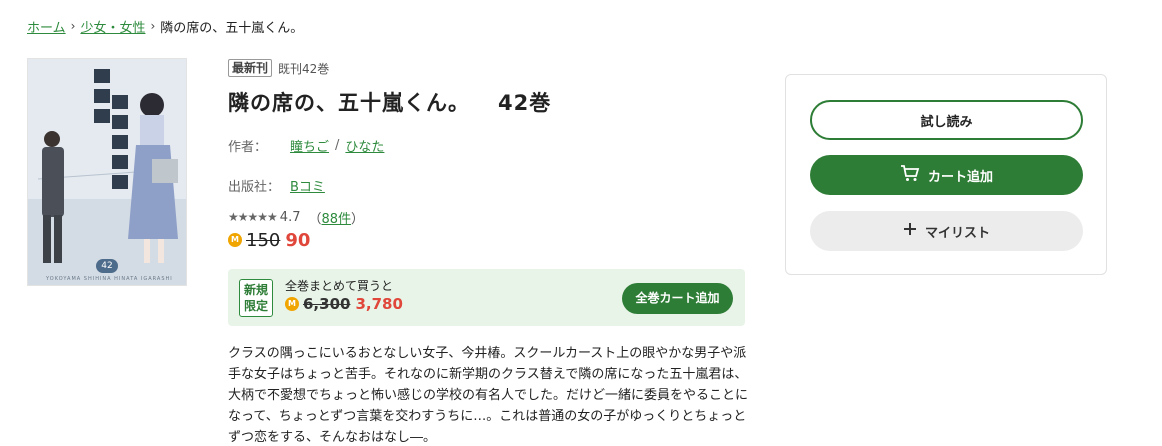  I want to click on try-read-button: 試し読み, so click(946, 120).